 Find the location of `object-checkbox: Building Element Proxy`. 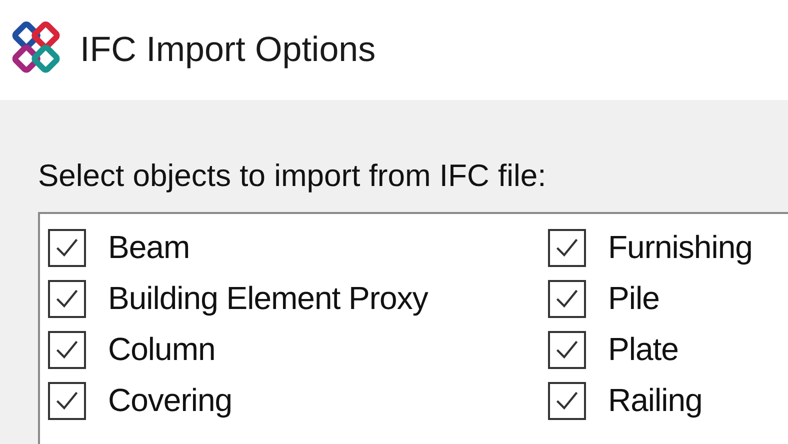

object-checkbox: Building Element Proxy is located at coordinates (298, 298).